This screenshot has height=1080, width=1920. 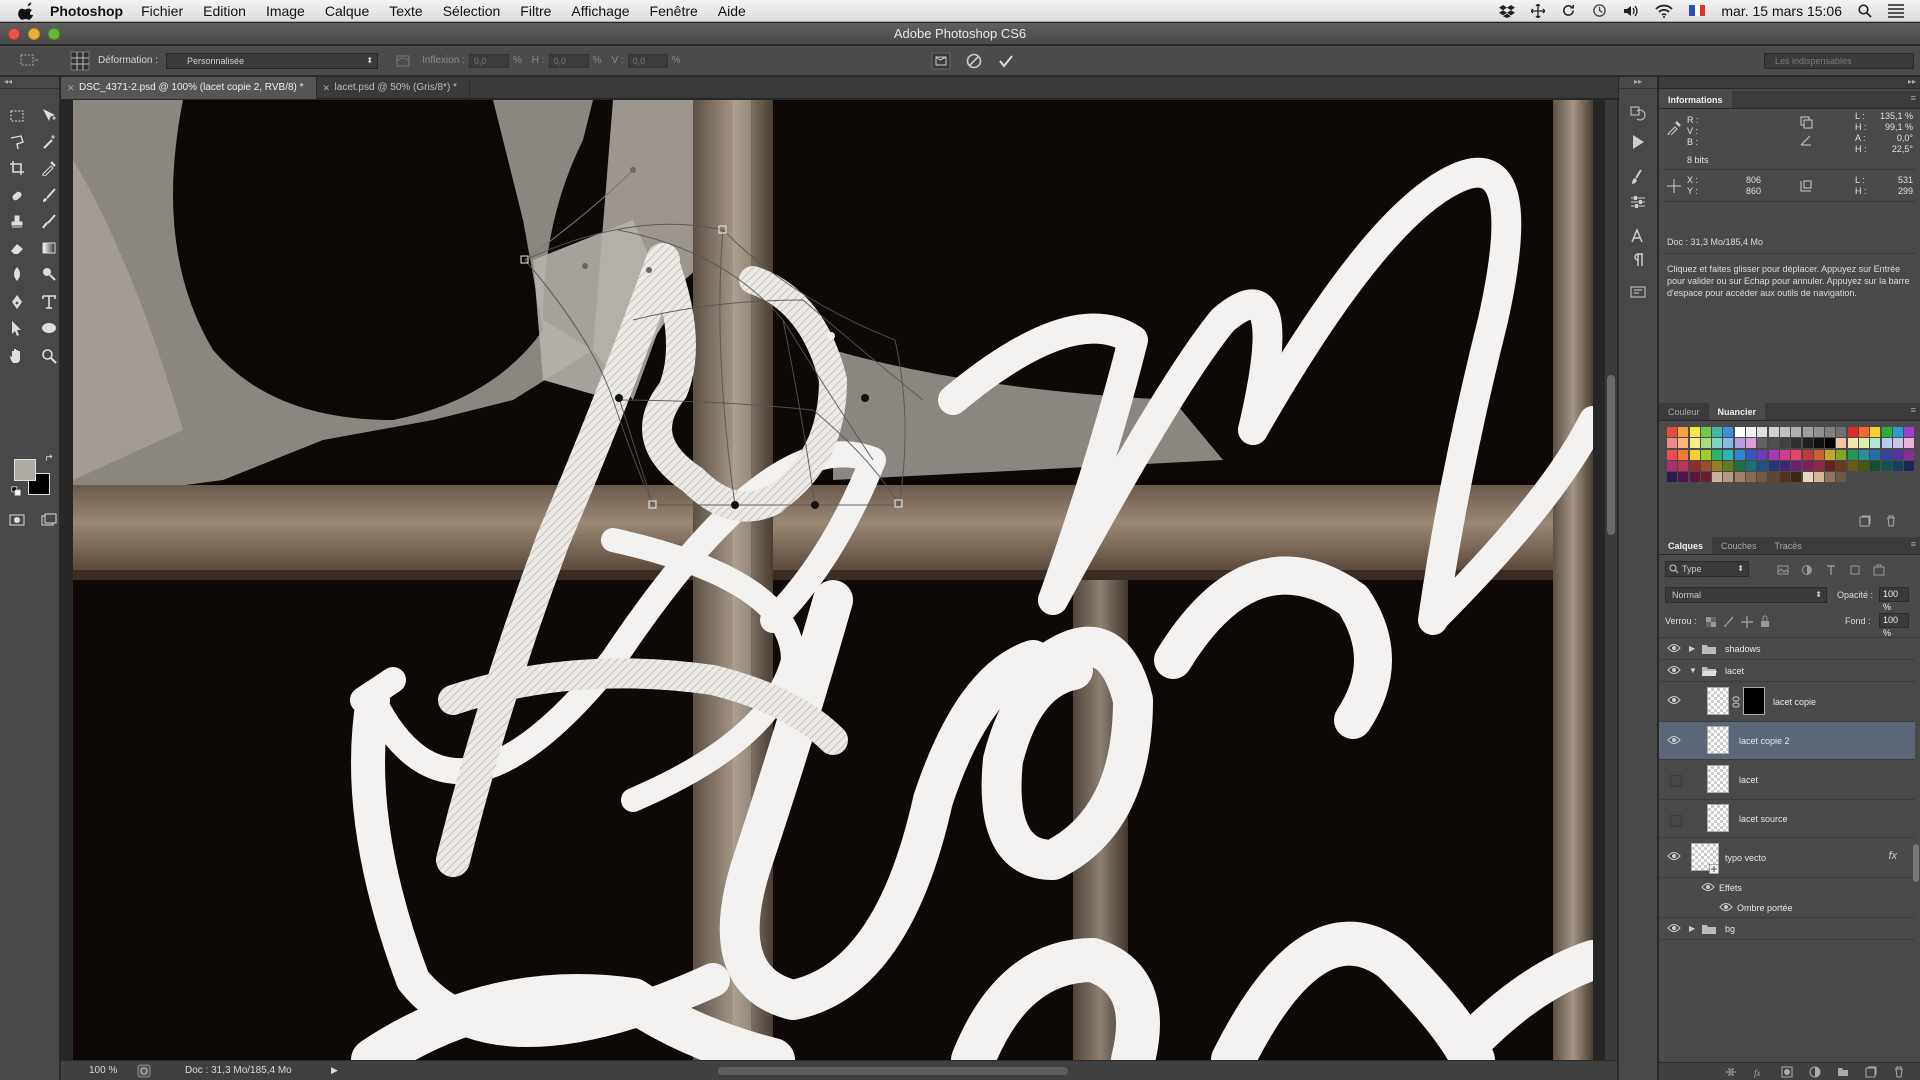 What do you see at coordinates (1737, 411) in the screenshot?
I see `tab-nuancier: Nuancier` at bounding box center [1737, 411].